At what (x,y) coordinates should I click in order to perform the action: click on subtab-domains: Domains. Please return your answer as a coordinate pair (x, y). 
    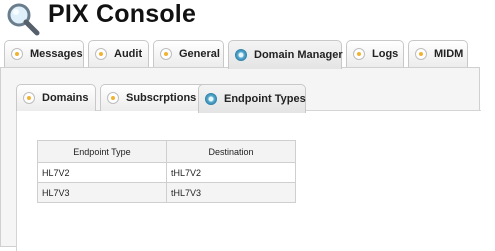
    Looking at the image, I should click on (56, 97).